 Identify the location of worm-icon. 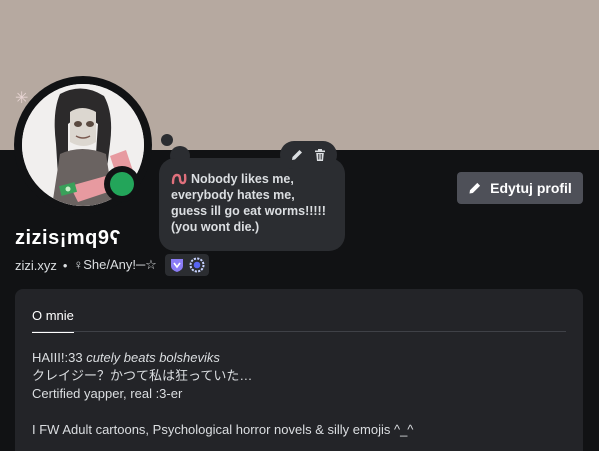
(179, 178).